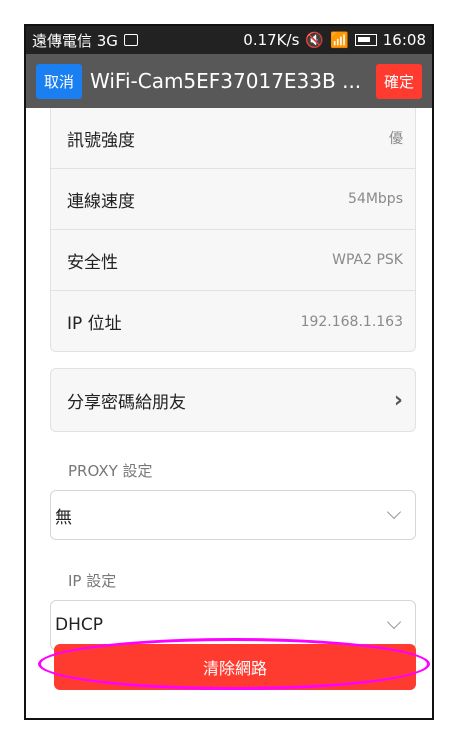 This screenshot has height=744, width=459. Describe the element at coordinates (79, 625) in the screenshot. I see `ip-selected-value: DHCP` at that location.